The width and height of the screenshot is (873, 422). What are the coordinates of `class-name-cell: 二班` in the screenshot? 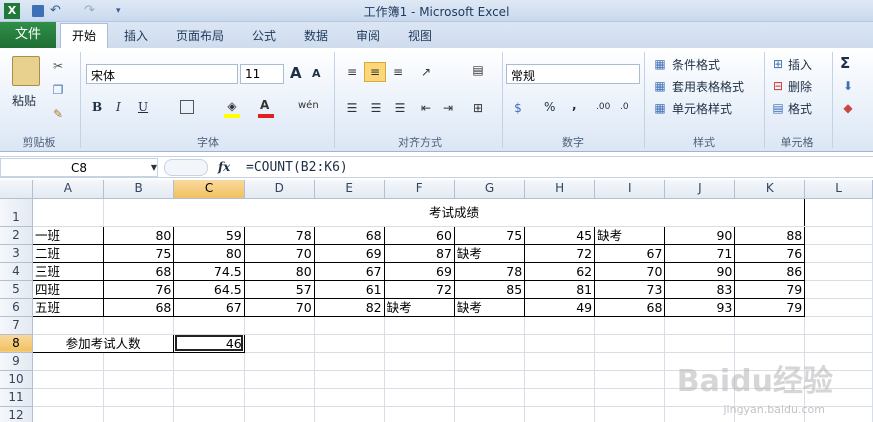 It's located at (67, 253).